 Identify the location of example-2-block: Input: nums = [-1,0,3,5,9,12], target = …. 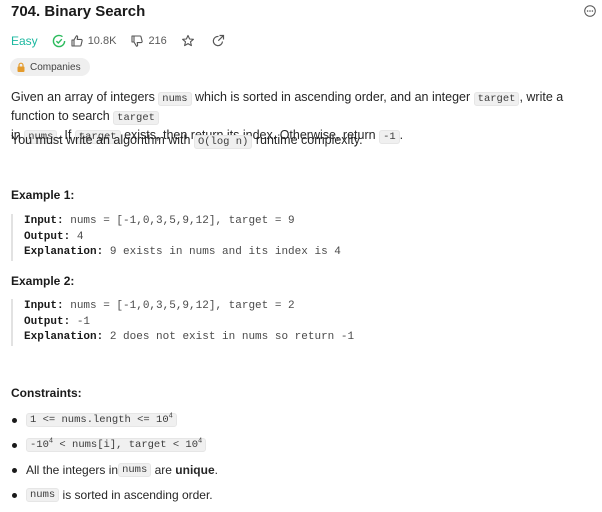
(182, 322).